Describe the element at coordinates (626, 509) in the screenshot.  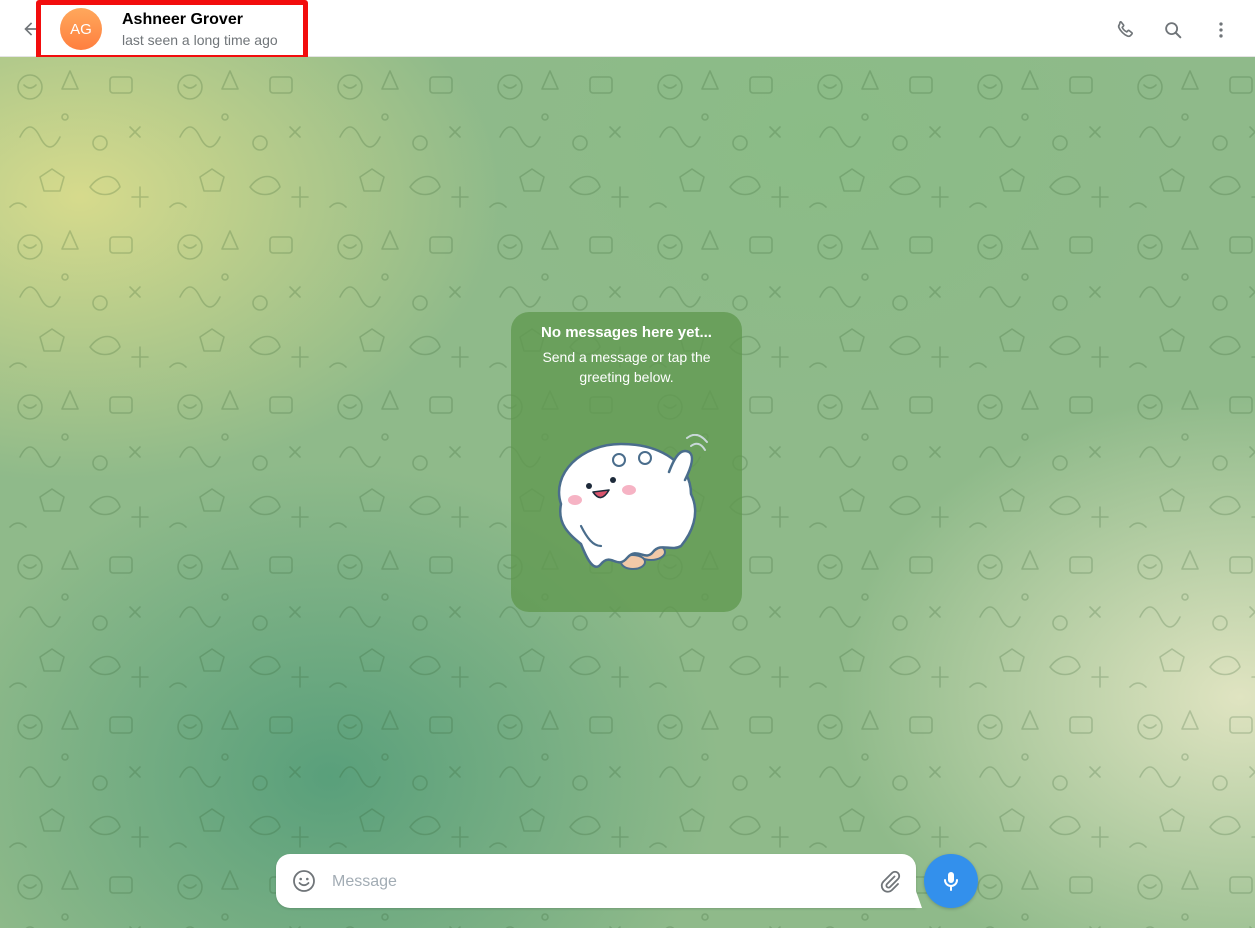
I see `greeting-sticker` at that location.